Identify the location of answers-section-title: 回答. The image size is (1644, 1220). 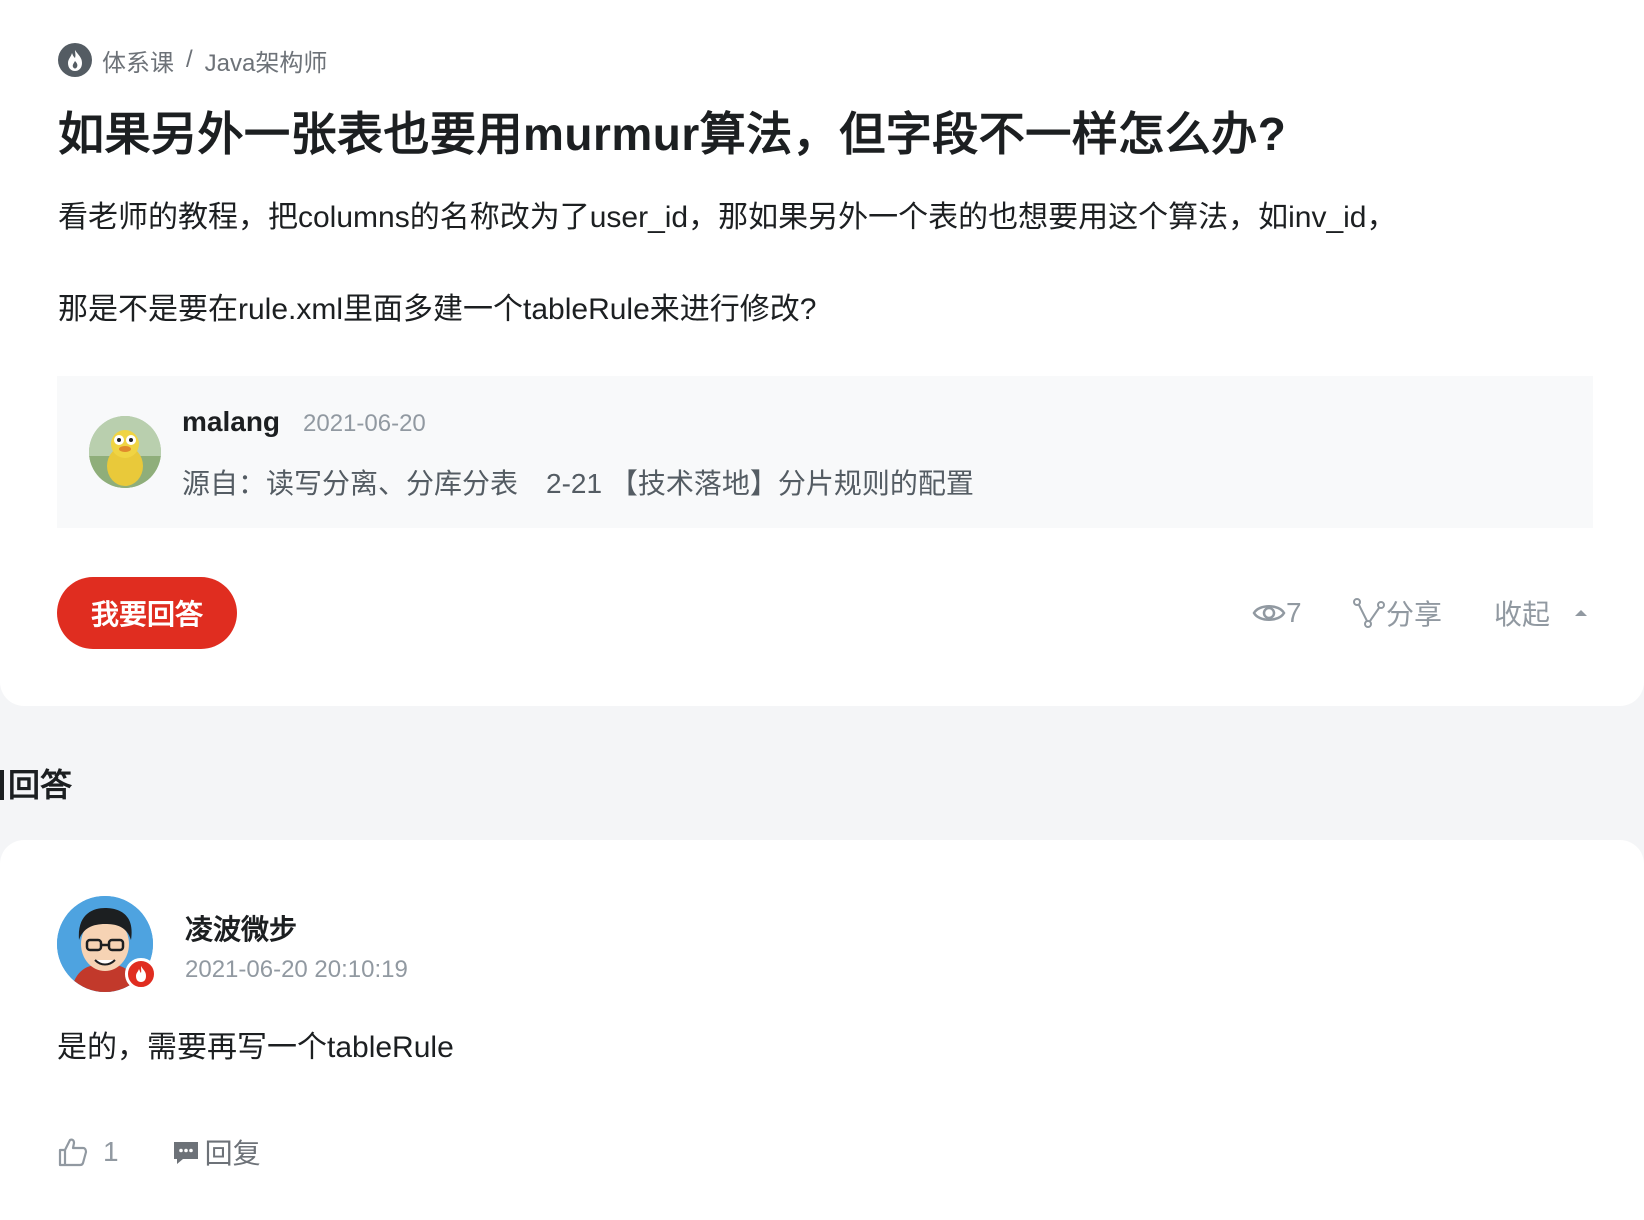
(36, 783).